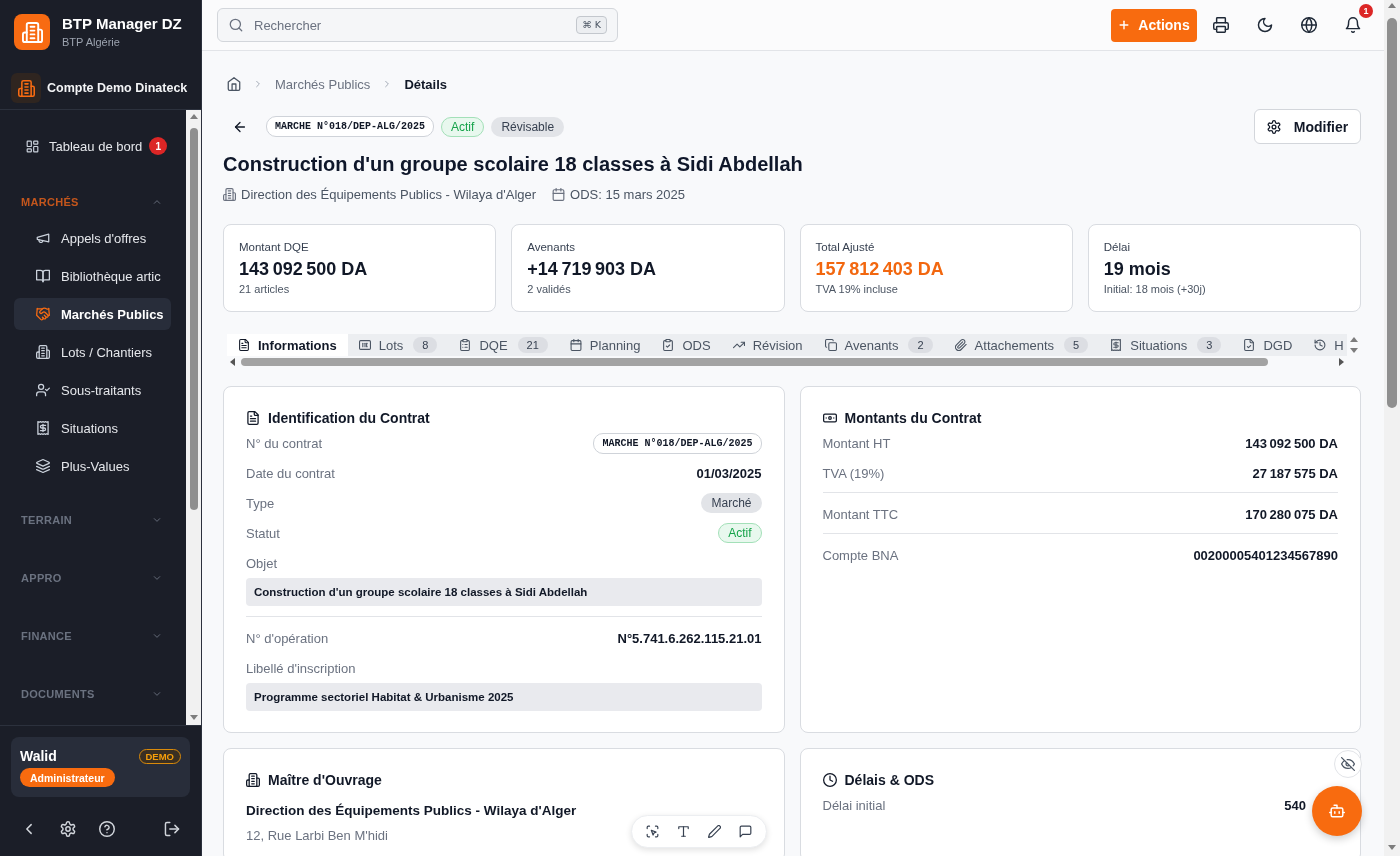 The height and width of the screenshot is (856, 1400). Describe the element at coordinates (92, 146) in the screenshot. I see `nav-item: Tableau de bord 1` at that location.